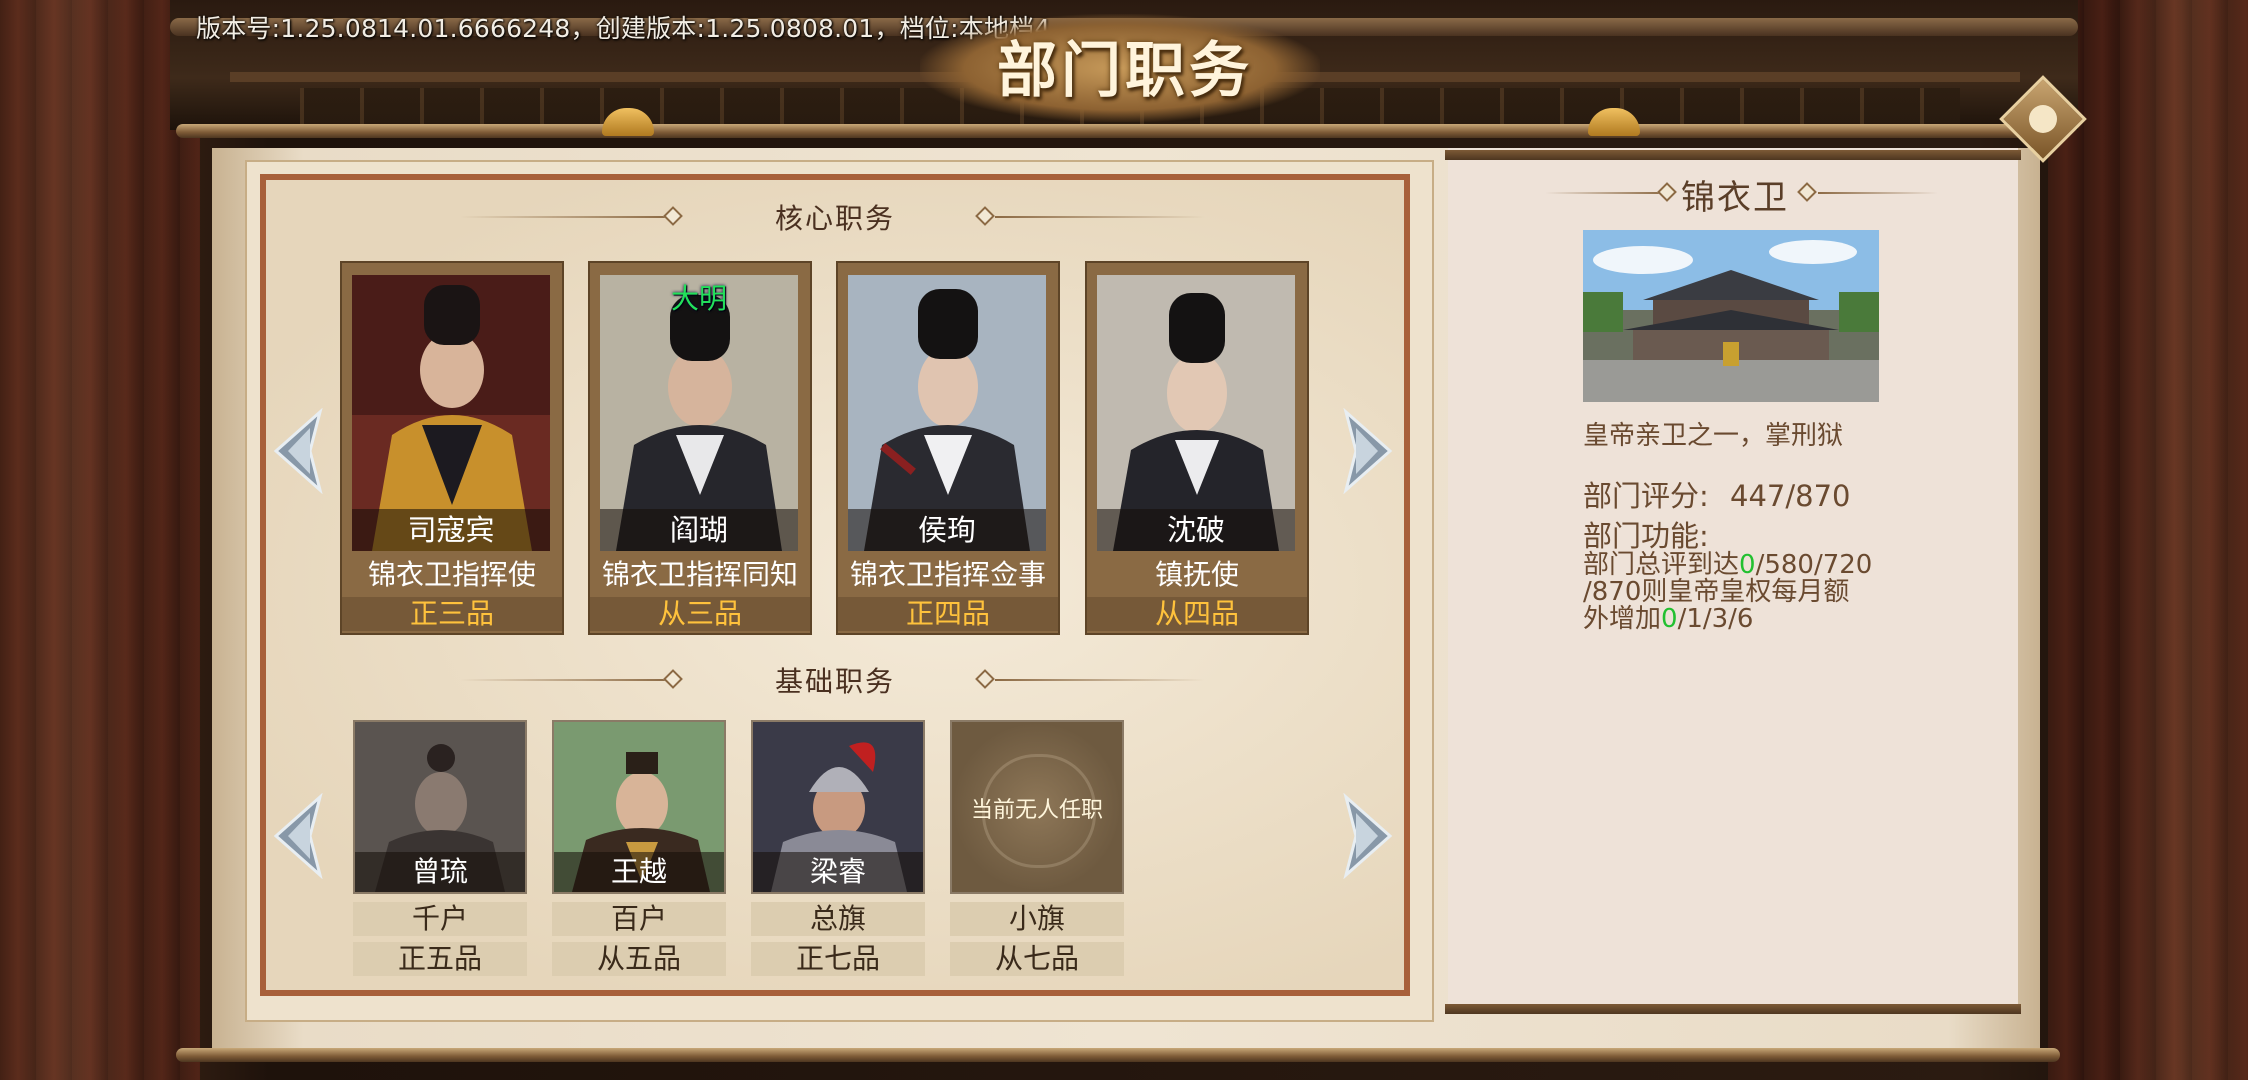 This screenshot has width=2248, height=1080. What do you see at coordinates (1197, 448) in the screenshot?
I see `core-position-card: 沈破 镇抚使 从四品` at bounding box center [1197, 448].